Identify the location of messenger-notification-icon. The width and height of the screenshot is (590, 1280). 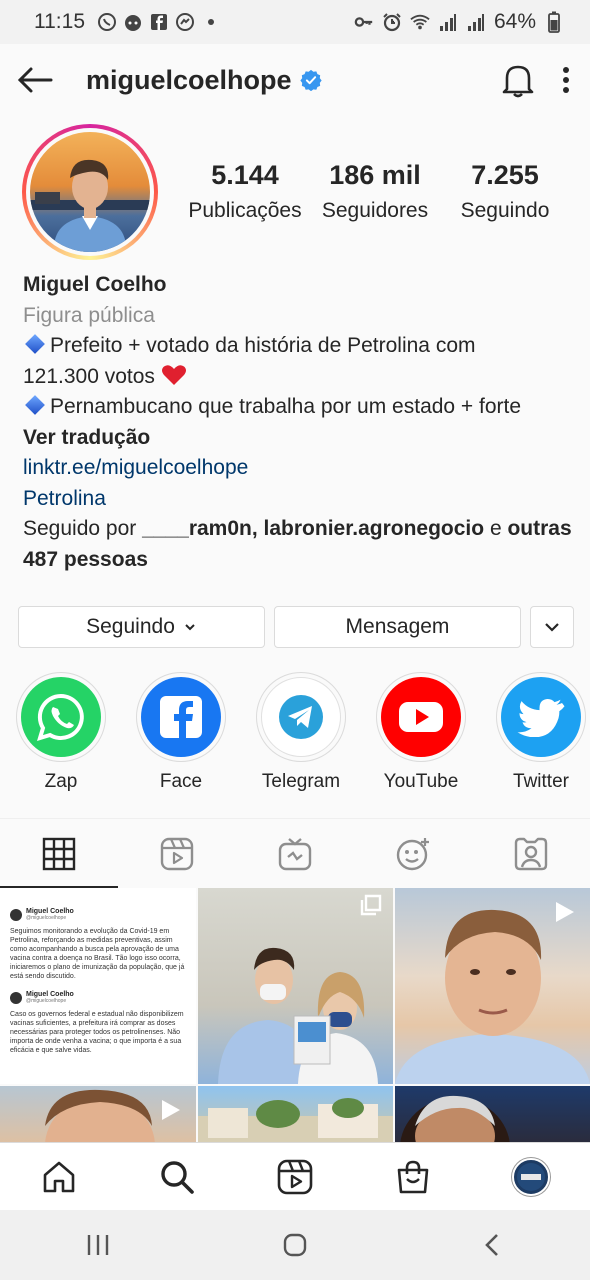
(185, 22).